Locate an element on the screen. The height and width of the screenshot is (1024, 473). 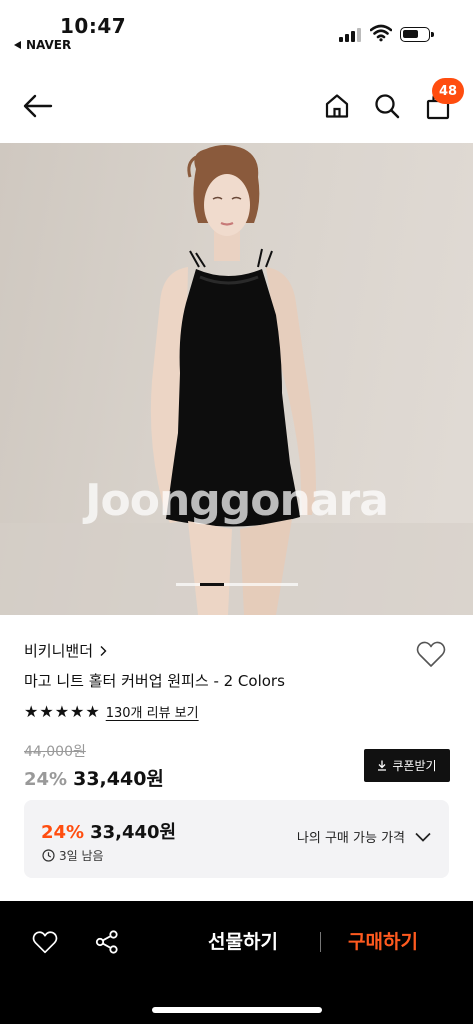
cart-count-badge: 48 is located at coordinates (448, 91).